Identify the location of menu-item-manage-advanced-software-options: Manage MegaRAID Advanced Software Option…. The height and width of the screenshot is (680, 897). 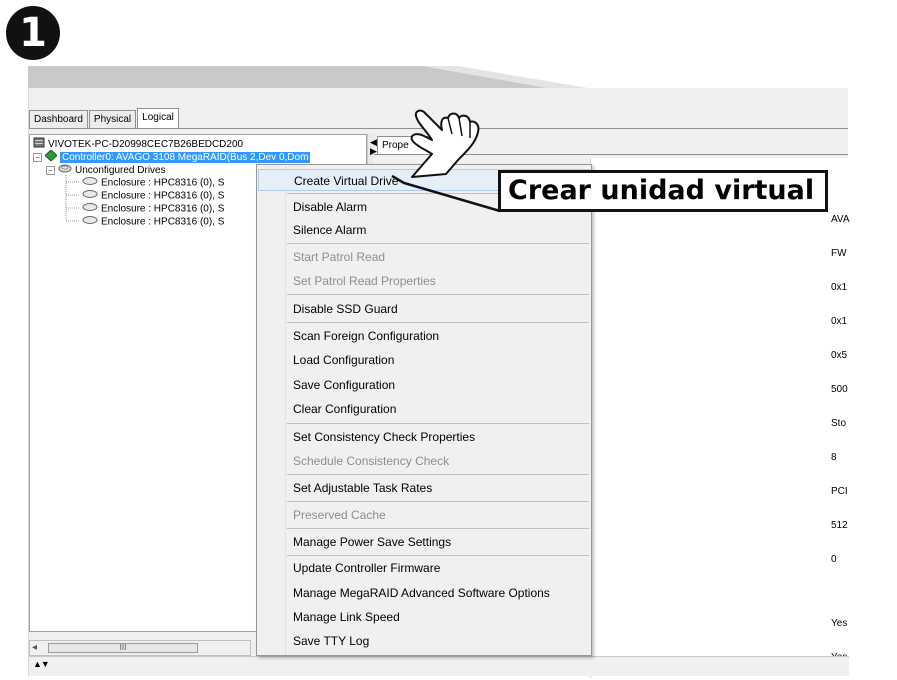
(424, 593).